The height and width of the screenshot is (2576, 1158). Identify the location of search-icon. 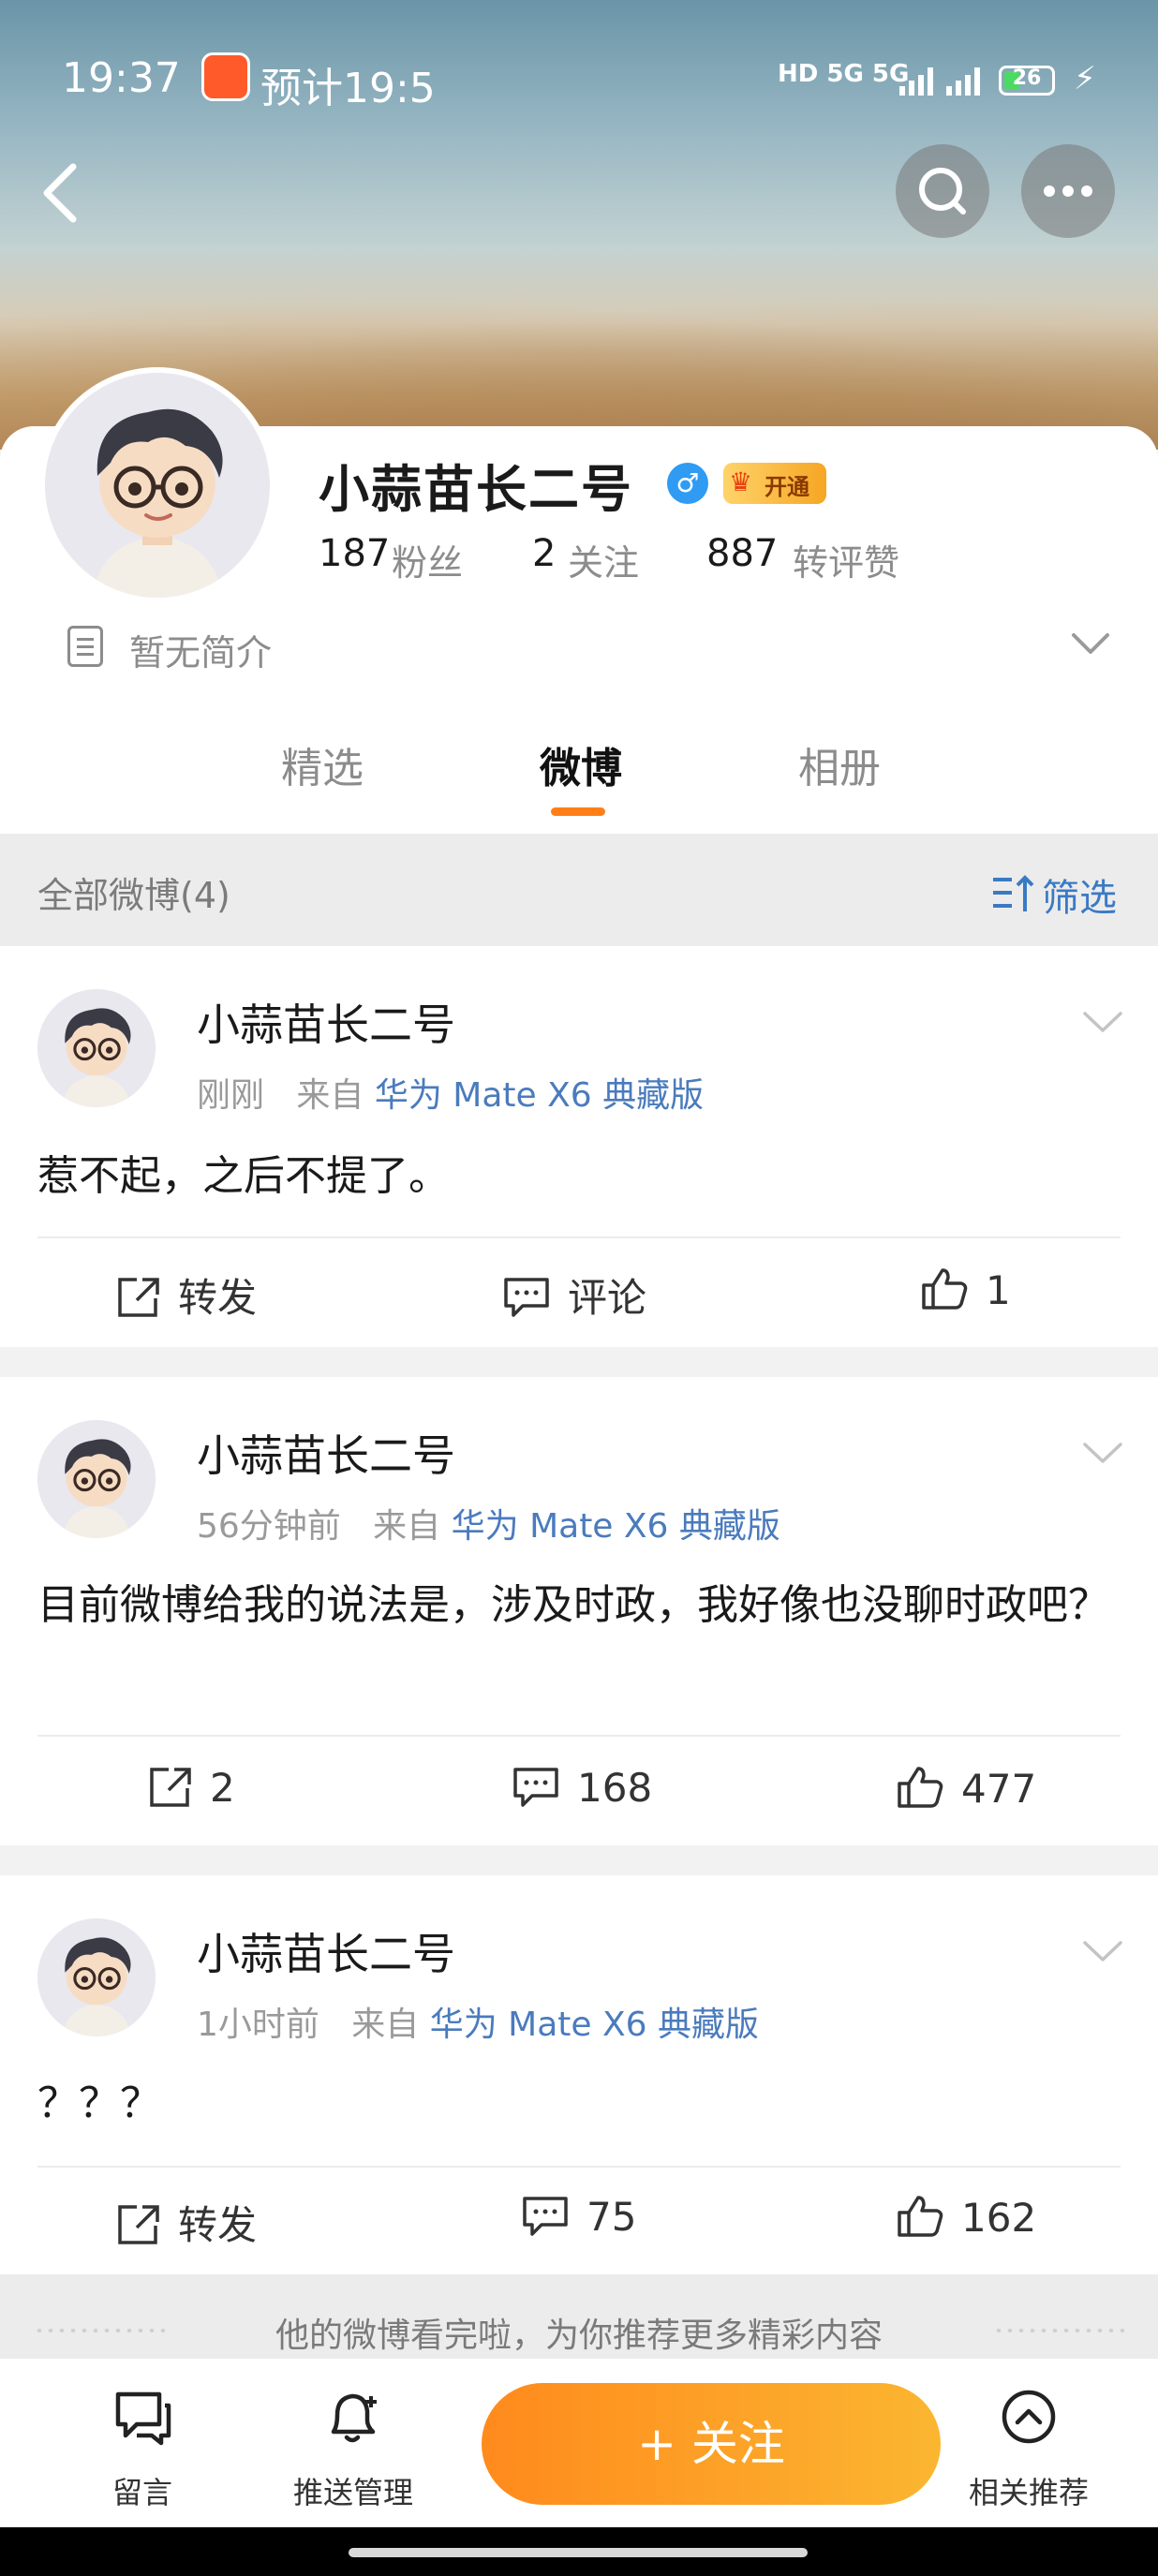
(942, 192).